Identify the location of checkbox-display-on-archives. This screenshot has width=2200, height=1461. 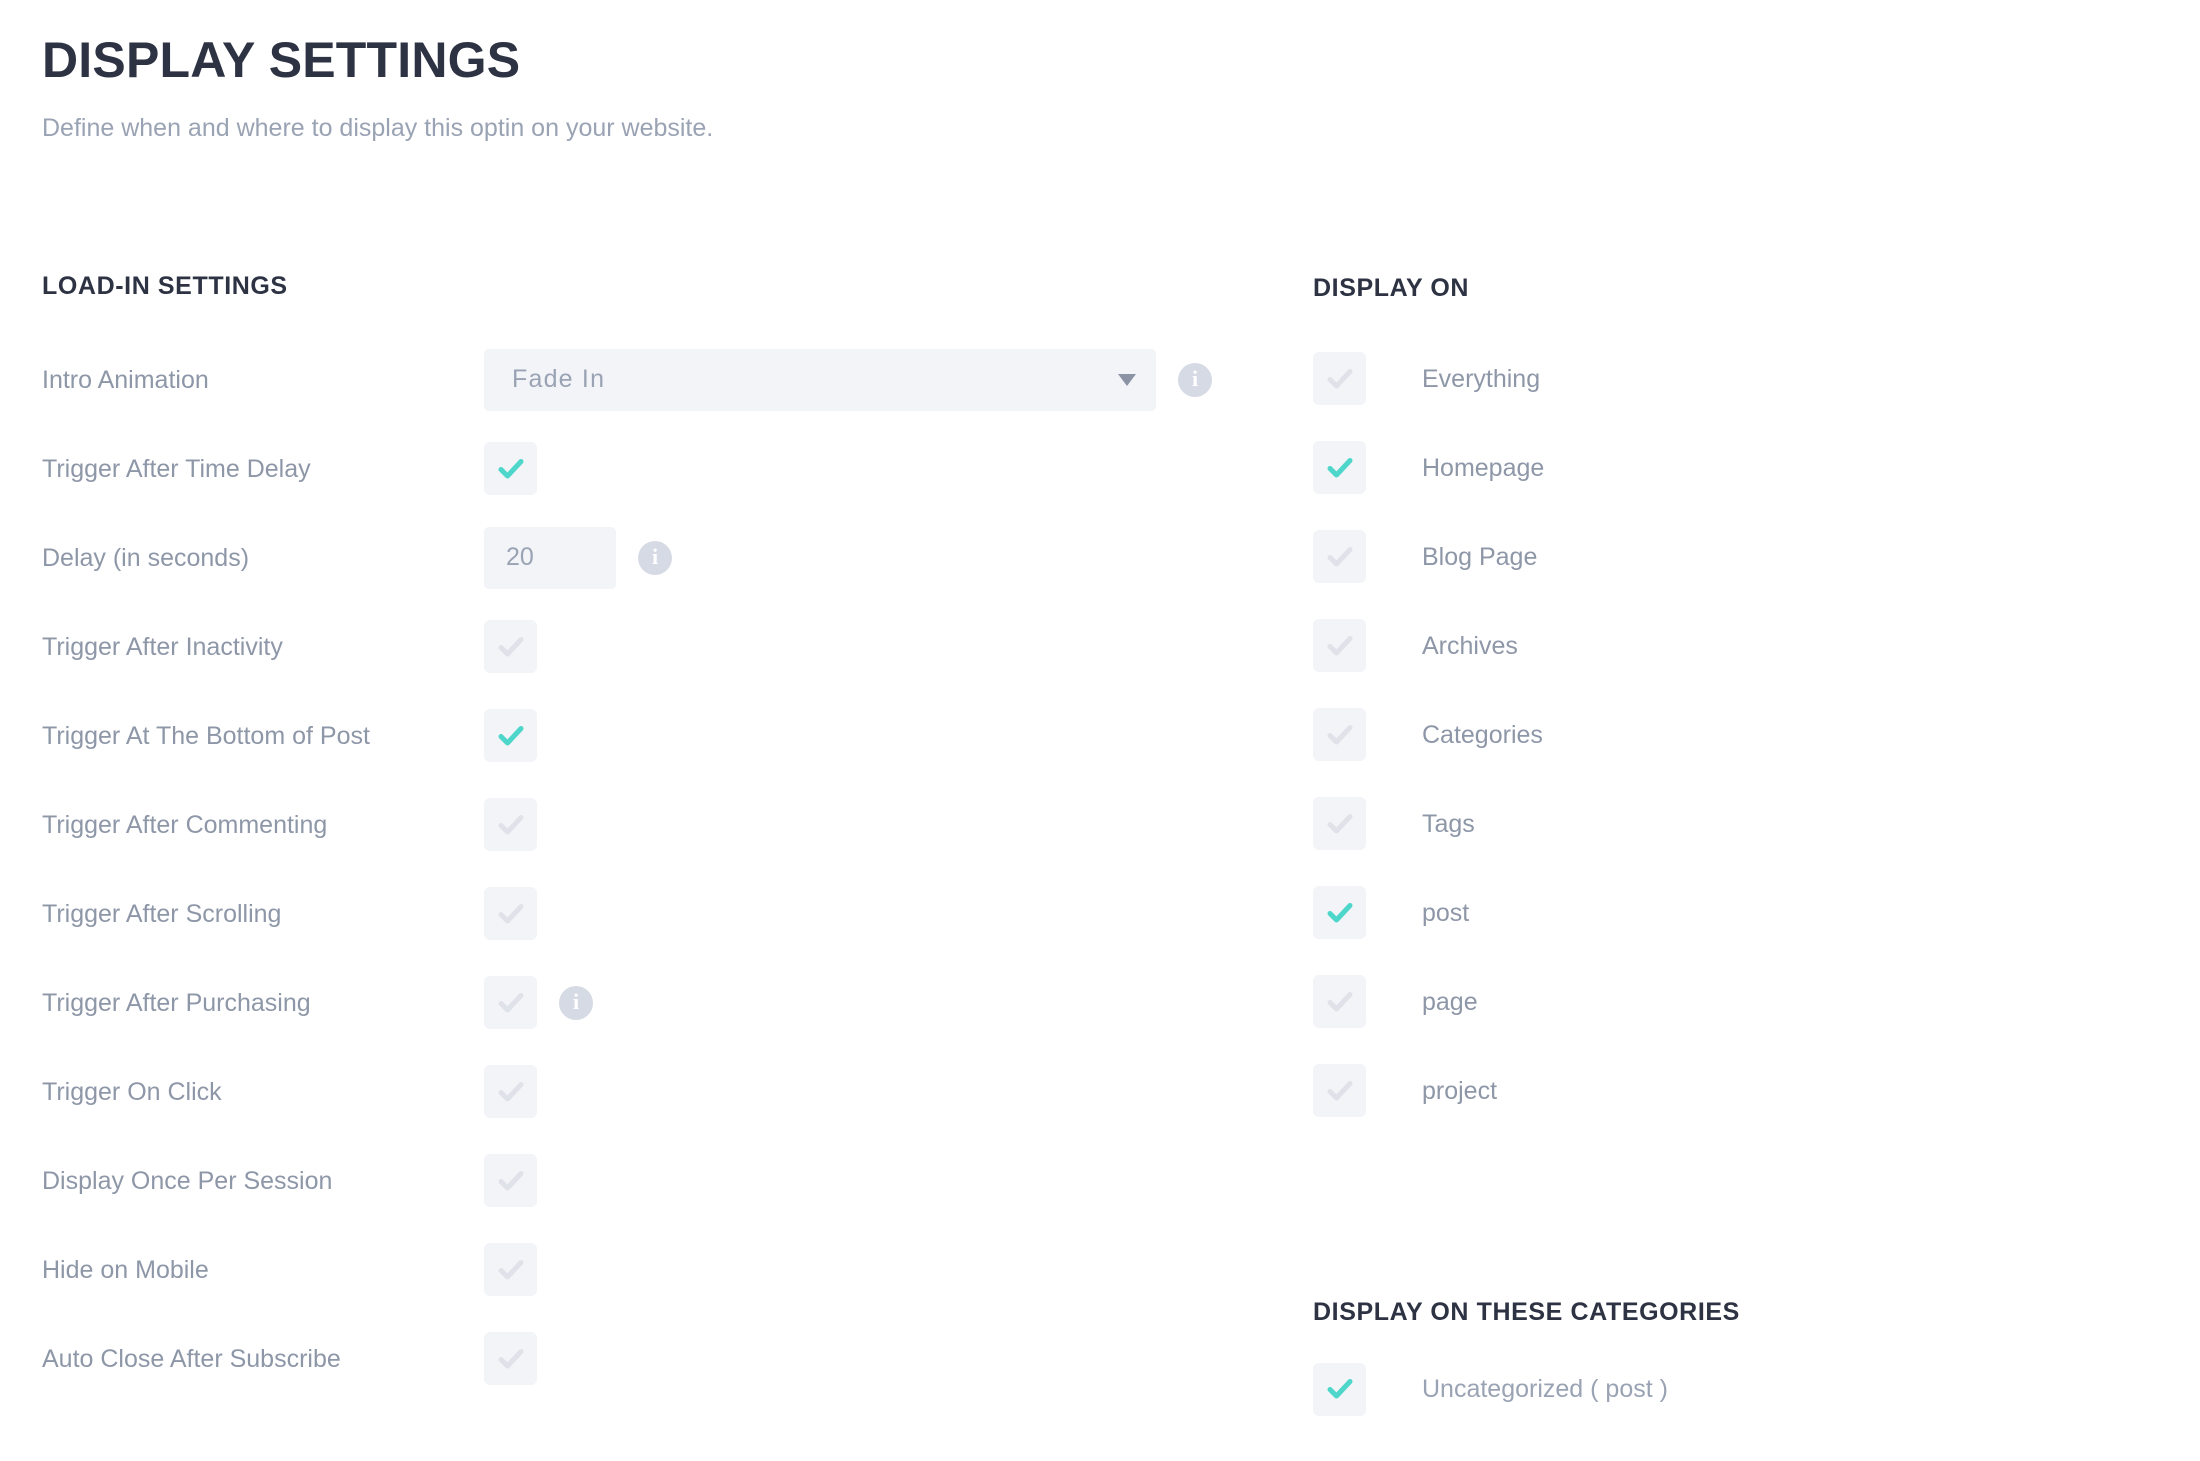
(1339, 645).